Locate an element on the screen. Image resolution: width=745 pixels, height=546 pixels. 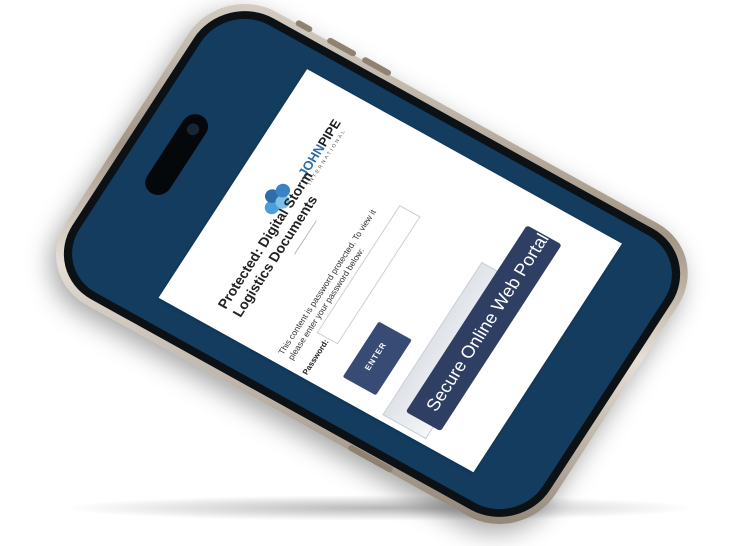
secure-portal-badge: Secure Online Web Portal is located at coordinates (483, 328).